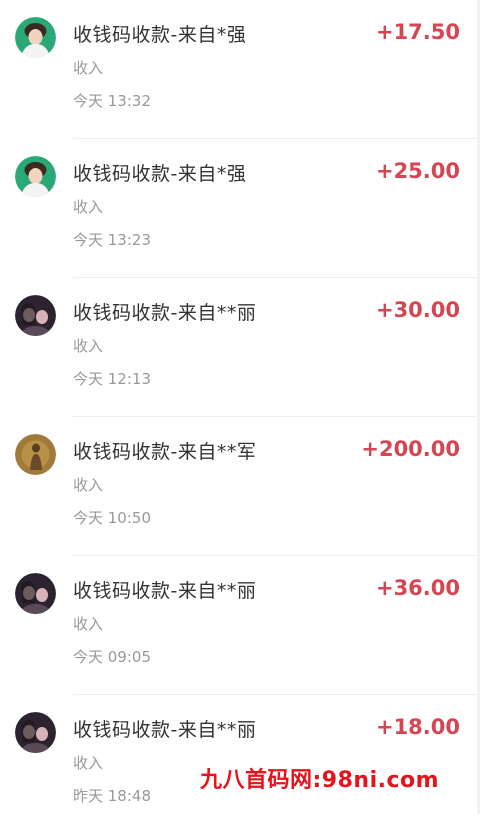  What do you see at coordinates (165, 452) in the screenshot?
I see `transaction-title: 收钱码收款-来自**军` at bounding box center [165, 452].